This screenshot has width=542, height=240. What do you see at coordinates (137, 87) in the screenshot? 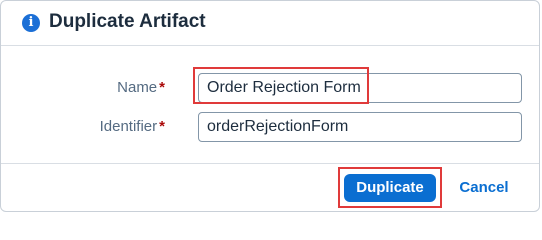
I see `name-label-text: Name` at bounding box center [137, 87].